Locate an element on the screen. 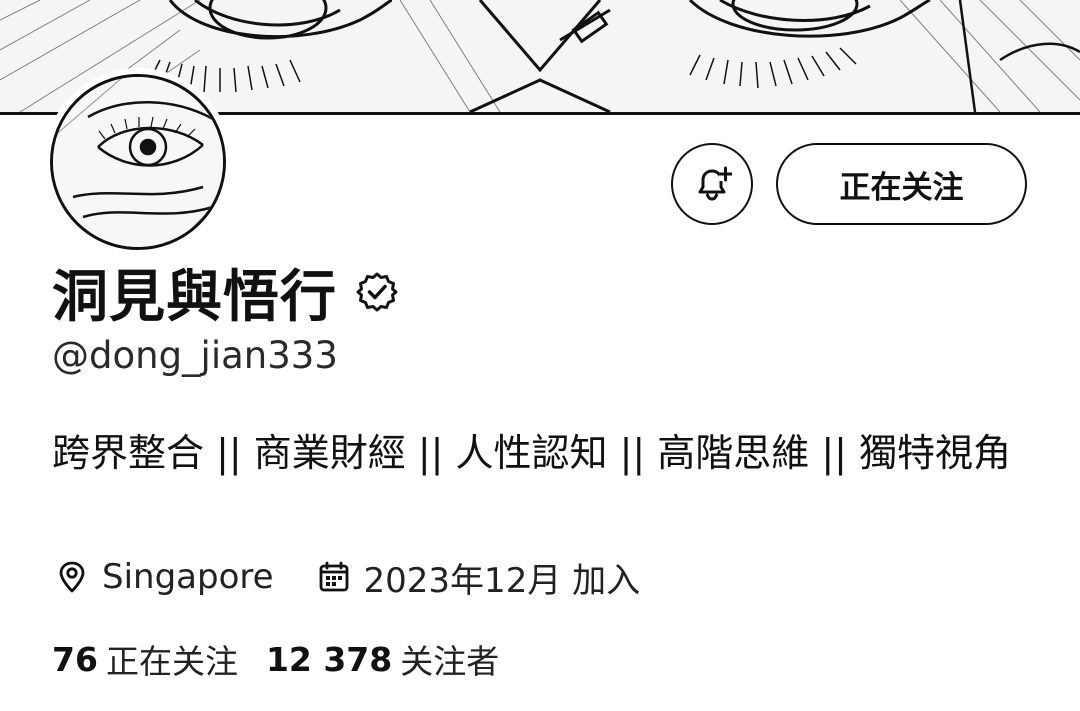  notifications-toggle-button is located at coordinates (712, 184).